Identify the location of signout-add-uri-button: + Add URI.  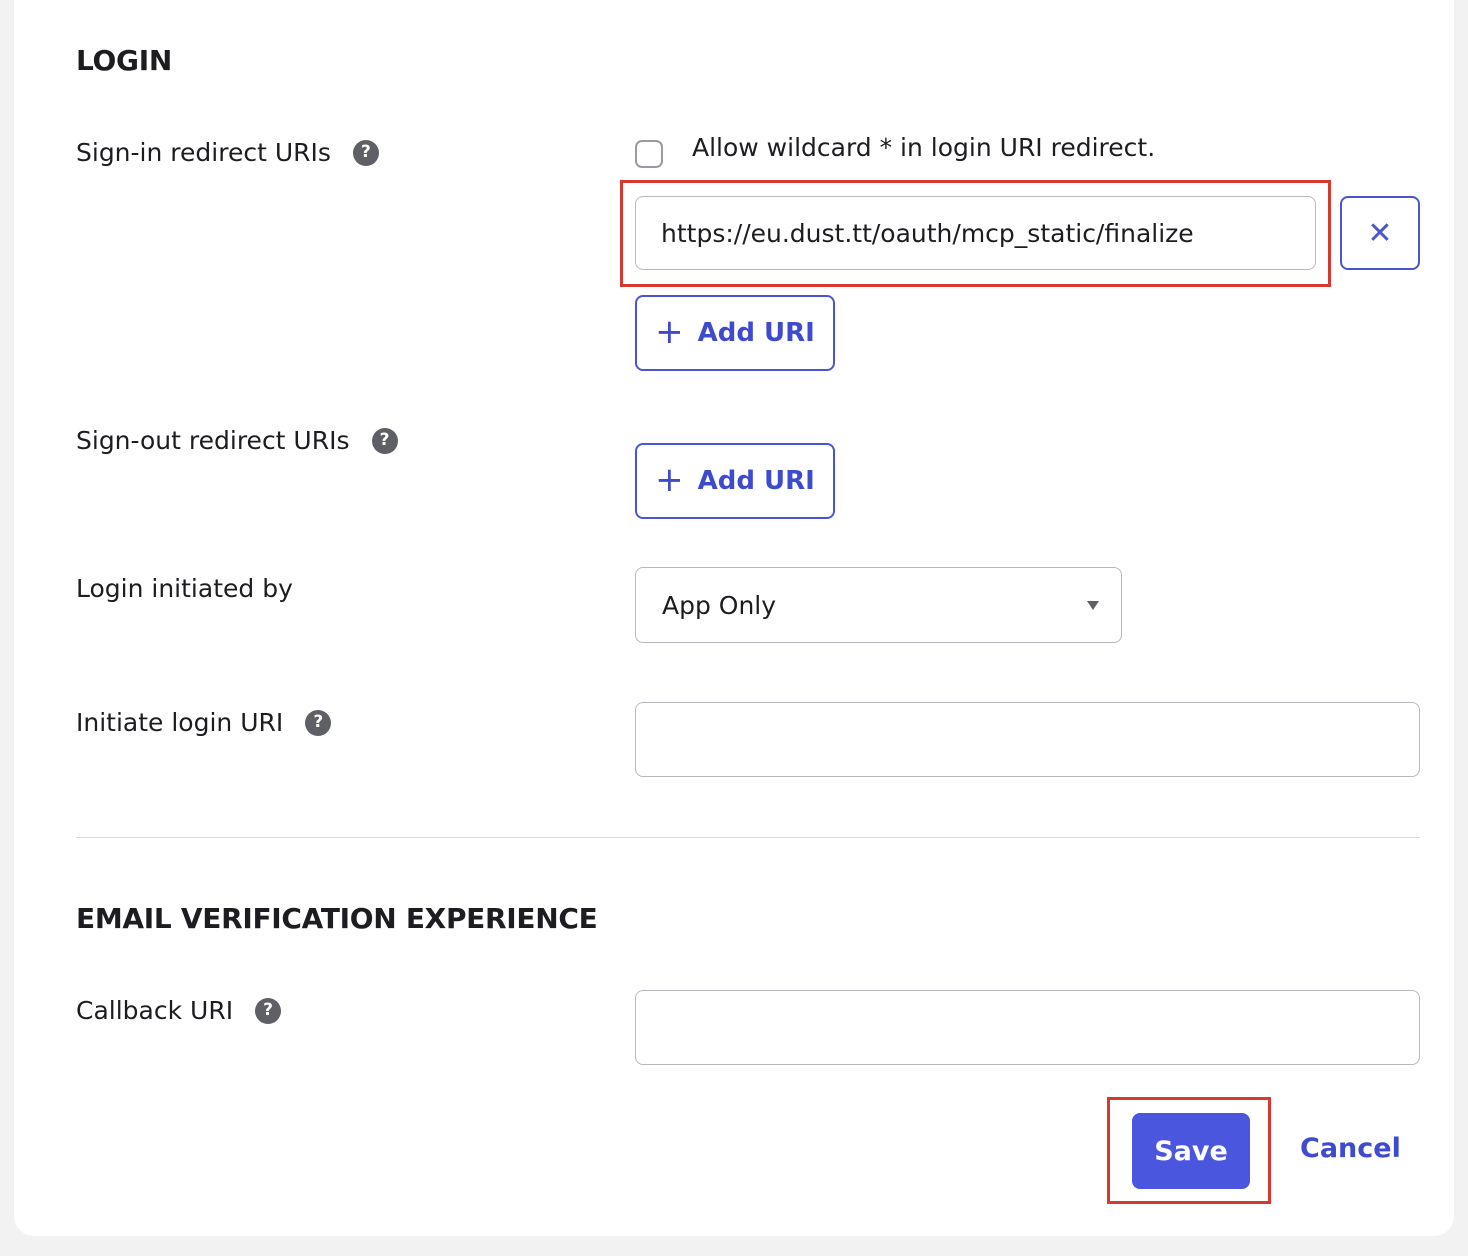
(735, 481).